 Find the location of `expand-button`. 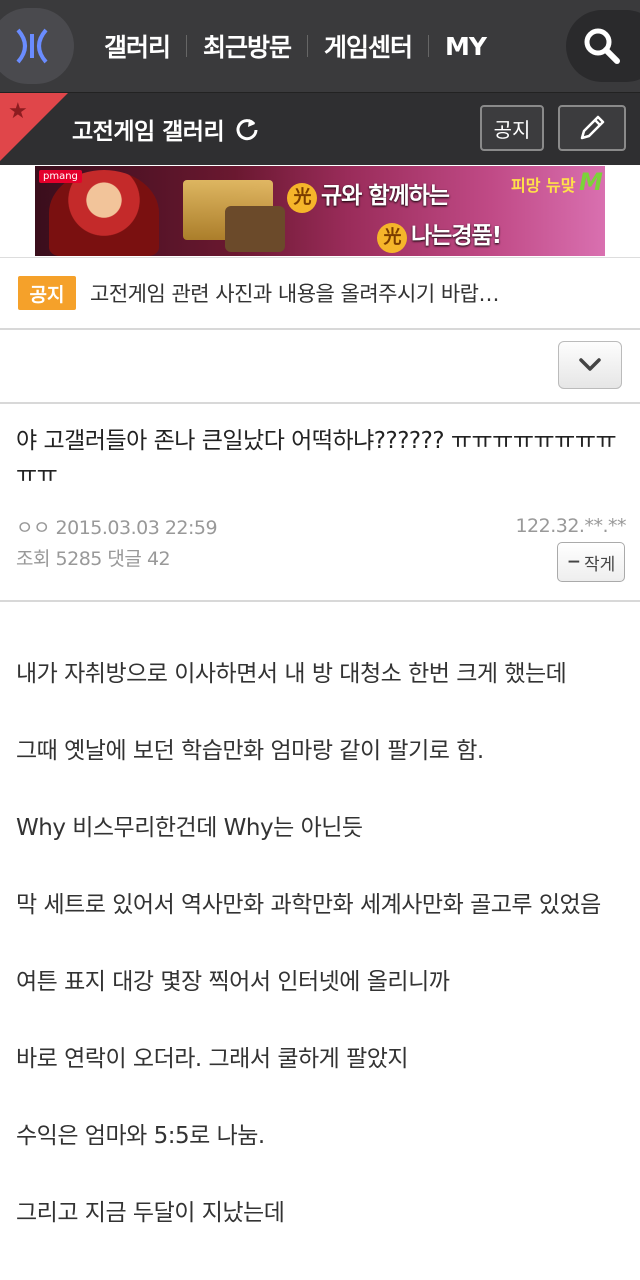

expand-button is located at coordinates (590, 365).